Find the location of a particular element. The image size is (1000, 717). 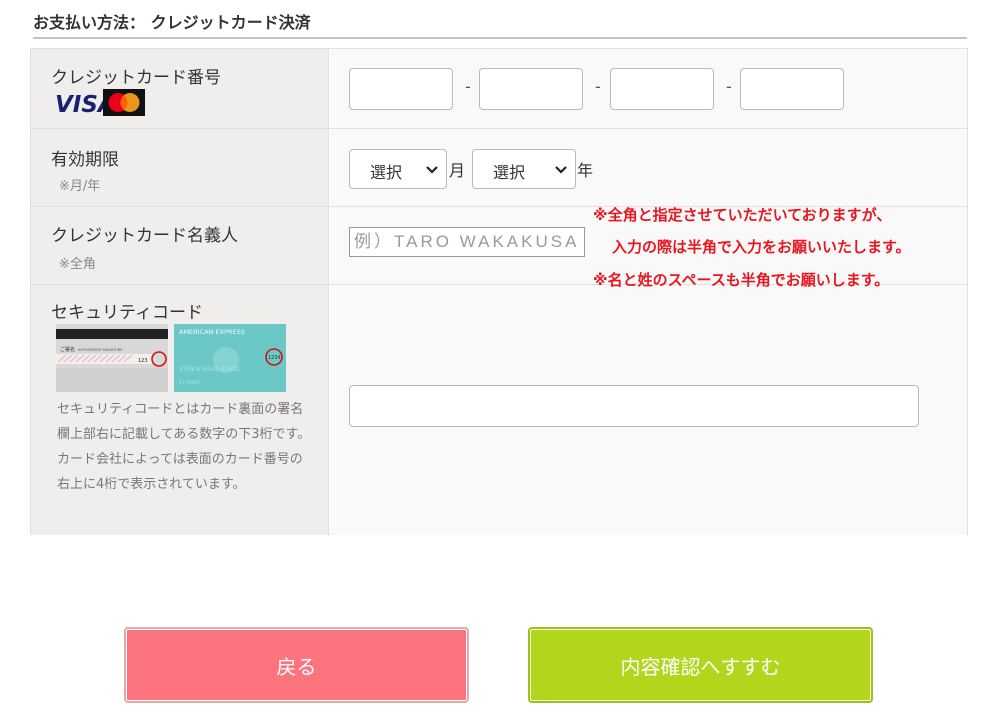

row-expiry: 有効期限 ※月/年 選択 月 選択 年 is located at coordinates (499, 168).